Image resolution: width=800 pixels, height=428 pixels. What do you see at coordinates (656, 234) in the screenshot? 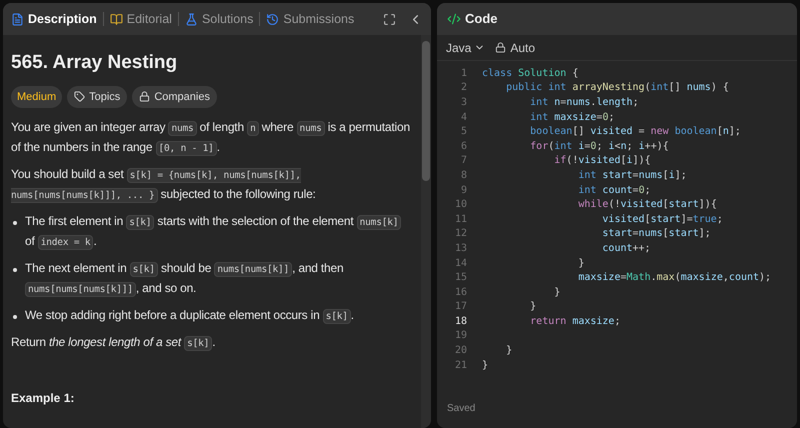
I see `code-line: start=nums[start];` at bounding box center [656, 234].